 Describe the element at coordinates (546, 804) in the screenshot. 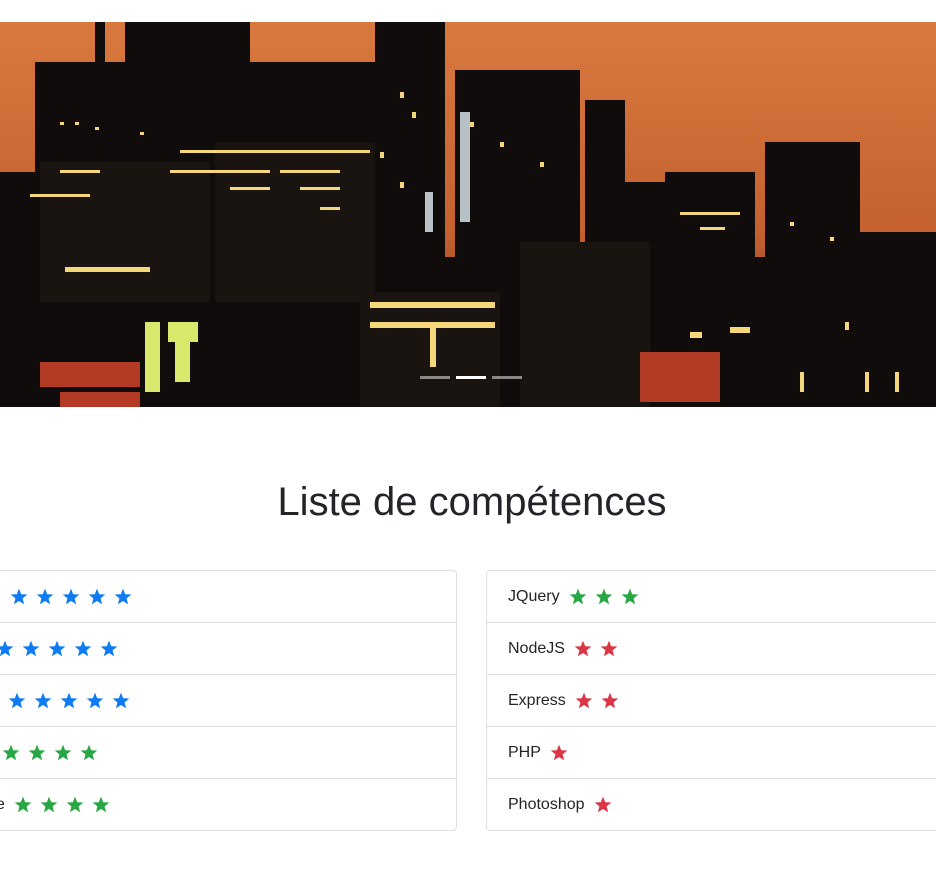

I see `skill-name: Photoshop` at that location.